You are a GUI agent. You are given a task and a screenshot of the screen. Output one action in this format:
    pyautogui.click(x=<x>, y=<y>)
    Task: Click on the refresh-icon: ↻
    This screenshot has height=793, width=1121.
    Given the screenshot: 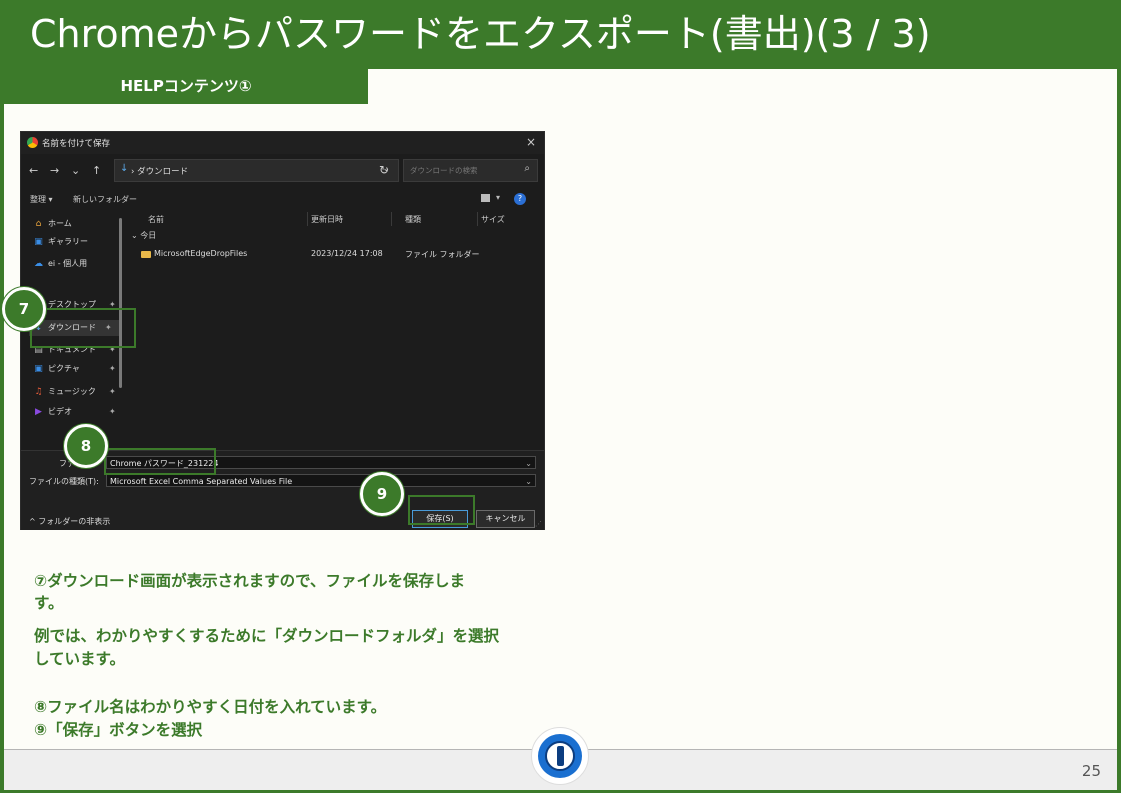 What is the action you would take?
    pyautogui.click(x=384, y=170)
    